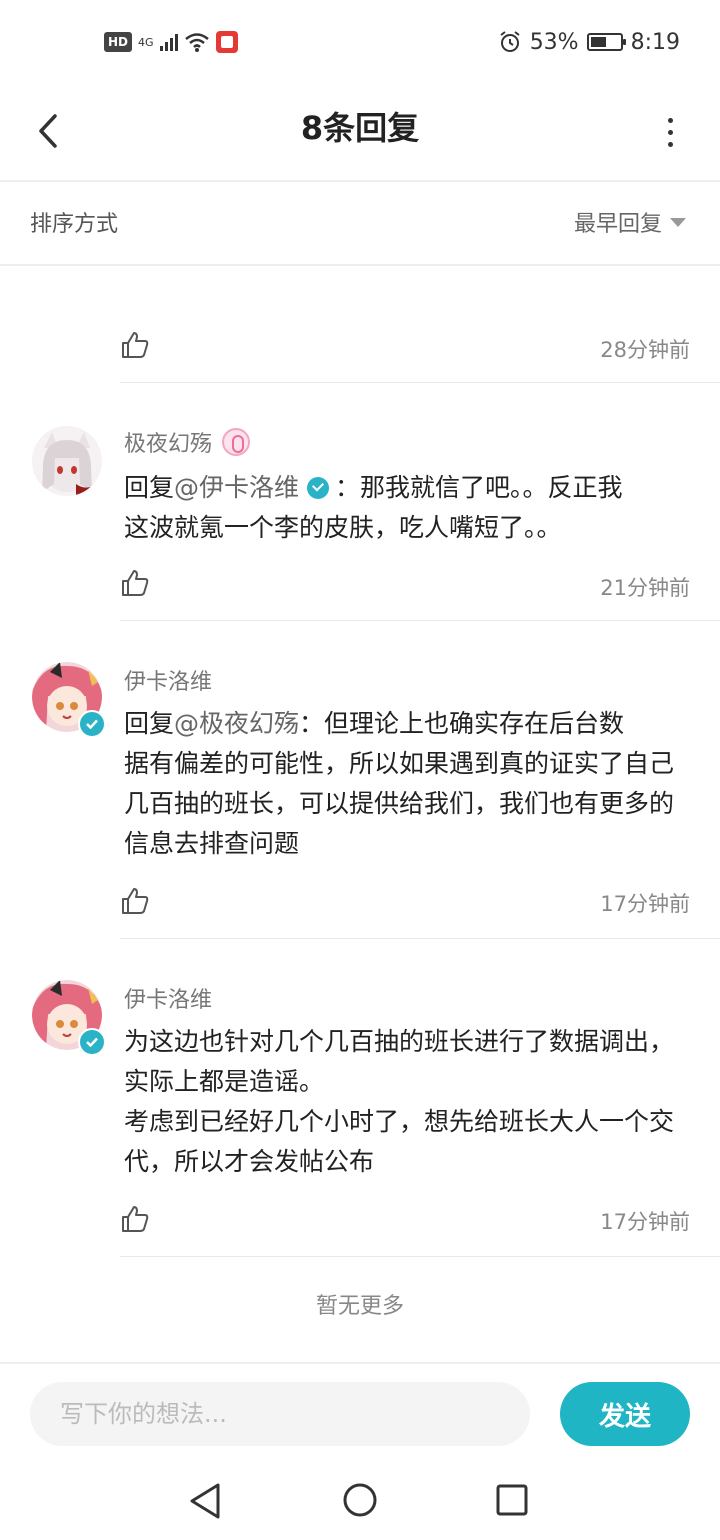 Image resolution: width=720 pixels, height=1540 pixels. I want to click on mention-link: @伊卡洛维, so click(236, 487).